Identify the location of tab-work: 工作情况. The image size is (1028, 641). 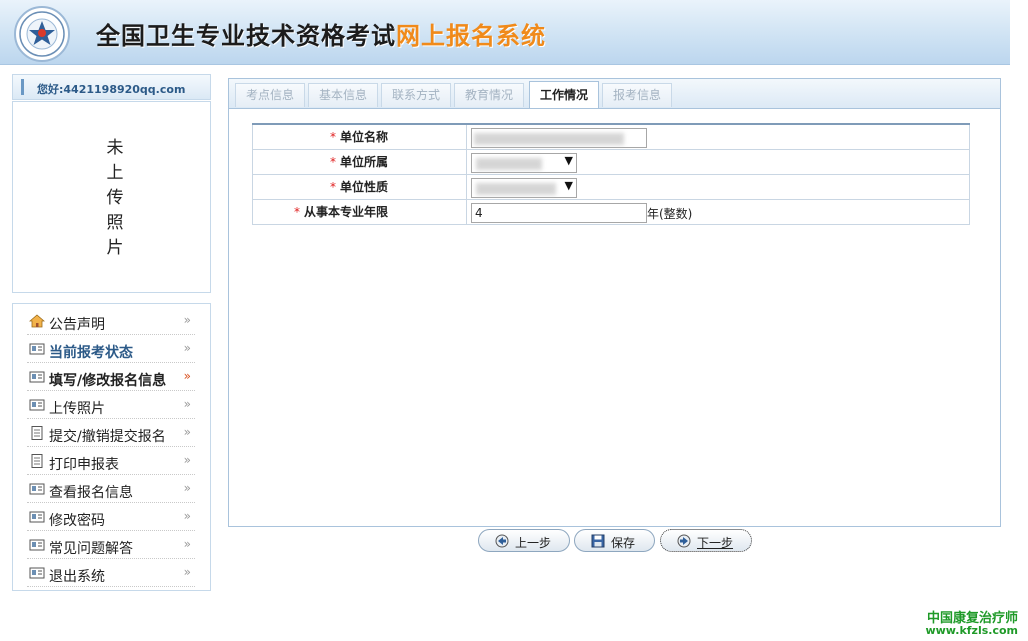
(564, 94).